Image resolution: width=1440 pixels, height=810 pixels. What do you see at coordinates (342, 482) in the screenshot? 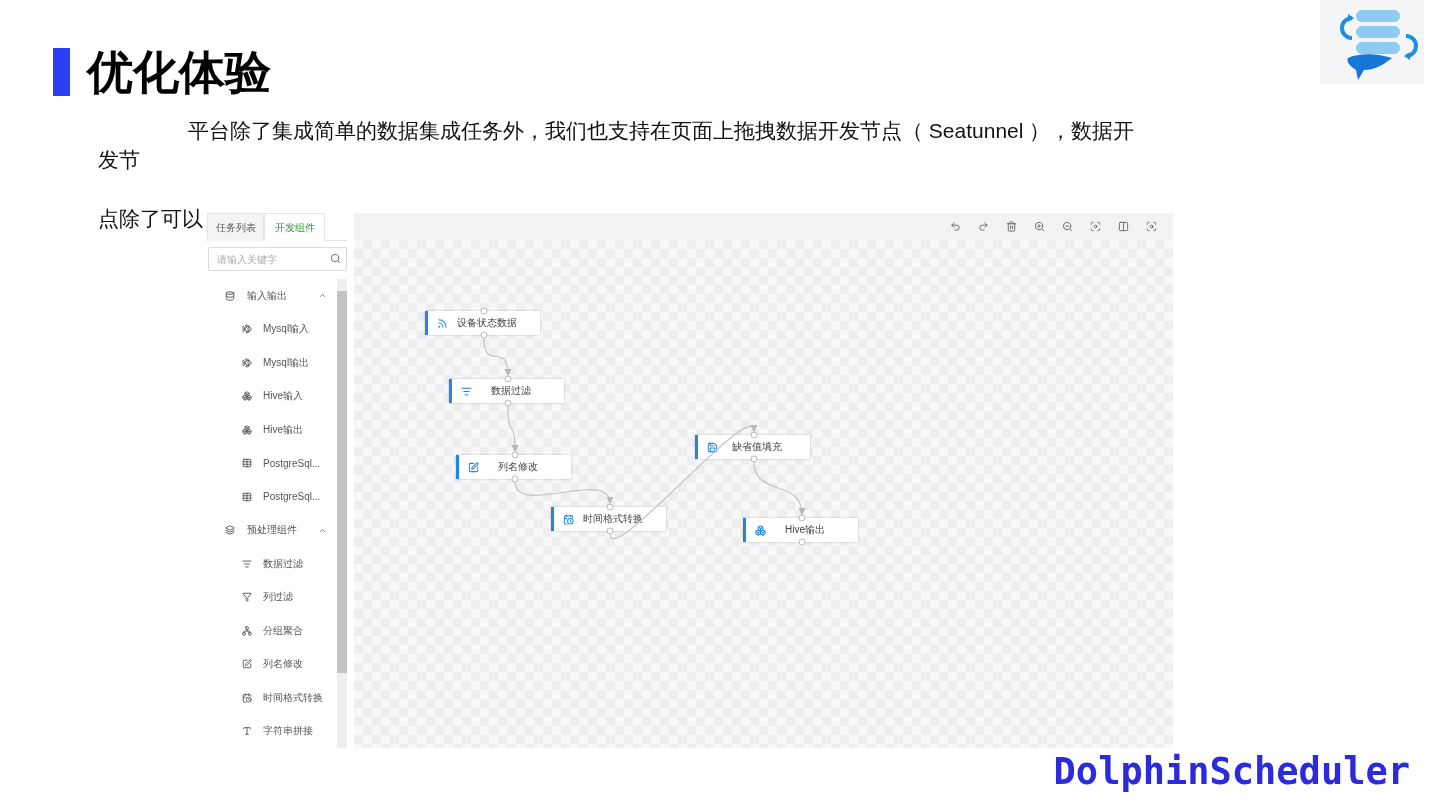
I see `scrollbar-thumb` at bounding box center [342, 482].